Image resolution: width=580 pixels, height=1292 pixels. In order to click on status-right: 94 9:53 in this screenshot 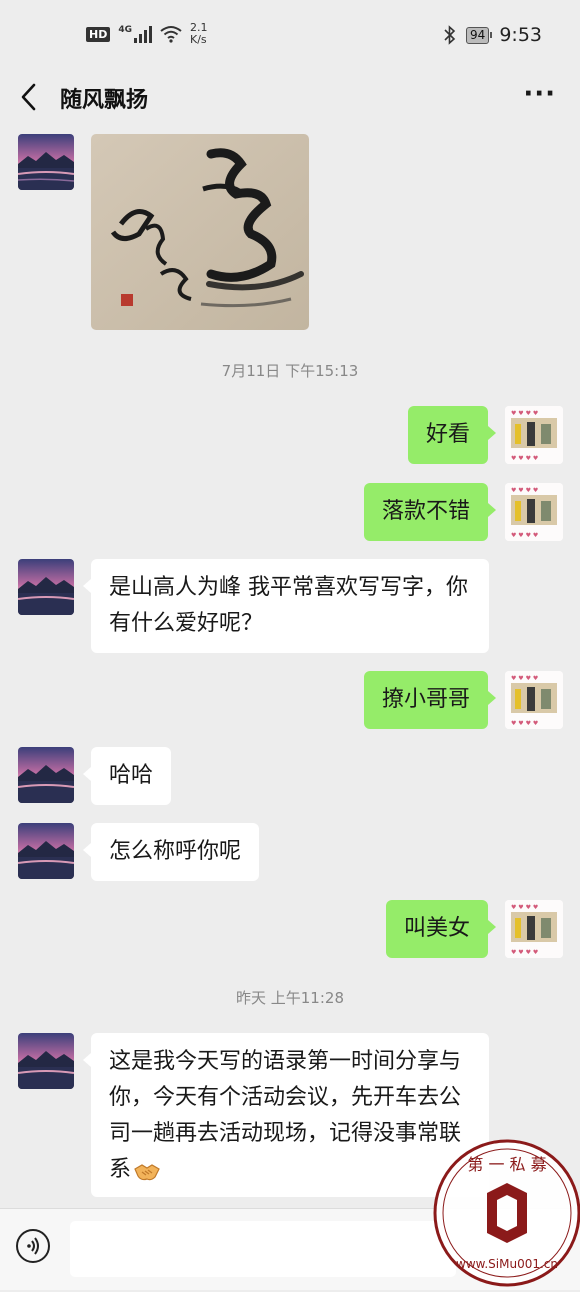, I will do `click(493, 35)`.